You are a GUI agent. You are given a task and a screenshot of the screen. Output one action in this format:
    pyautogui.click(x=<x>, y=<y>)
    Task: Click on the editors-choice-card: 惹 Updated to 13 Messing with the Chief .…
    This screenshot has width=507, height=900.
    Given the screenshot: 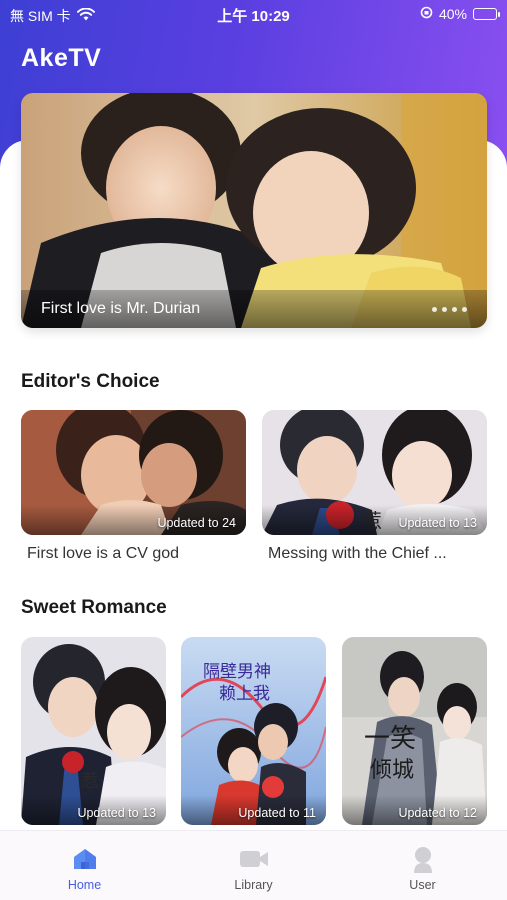 What is the action you would take?
    pyautogui.click(x=374, y=486)
    